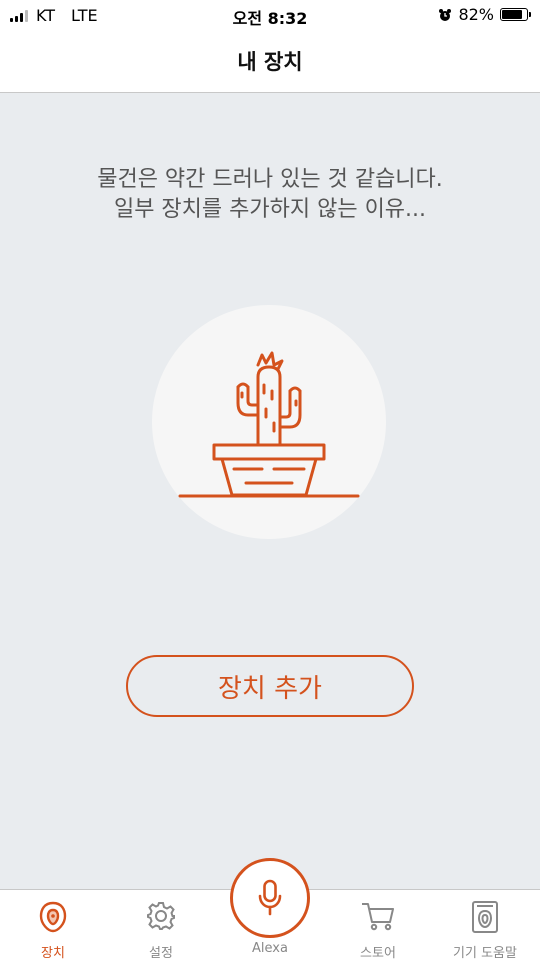 The width and height of the screenshot is (540, 962). I want to click on gear-icon, so click(161, 916).